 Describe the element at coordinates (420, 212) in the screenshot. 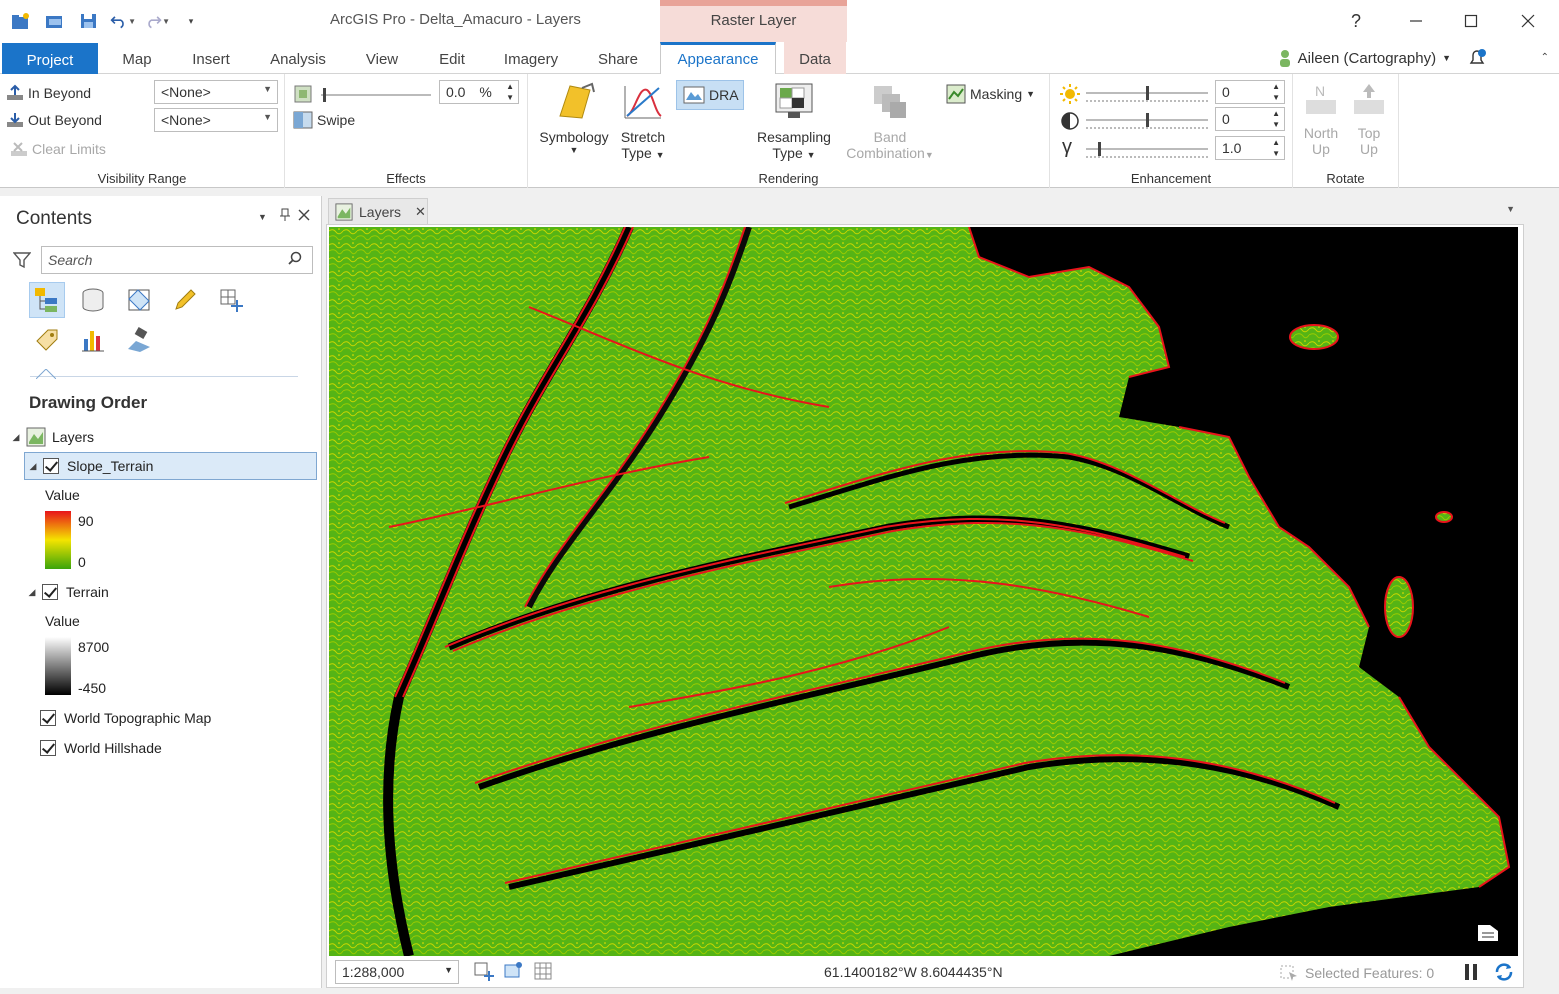

I see `close-tab-icon: ✕` at that location.